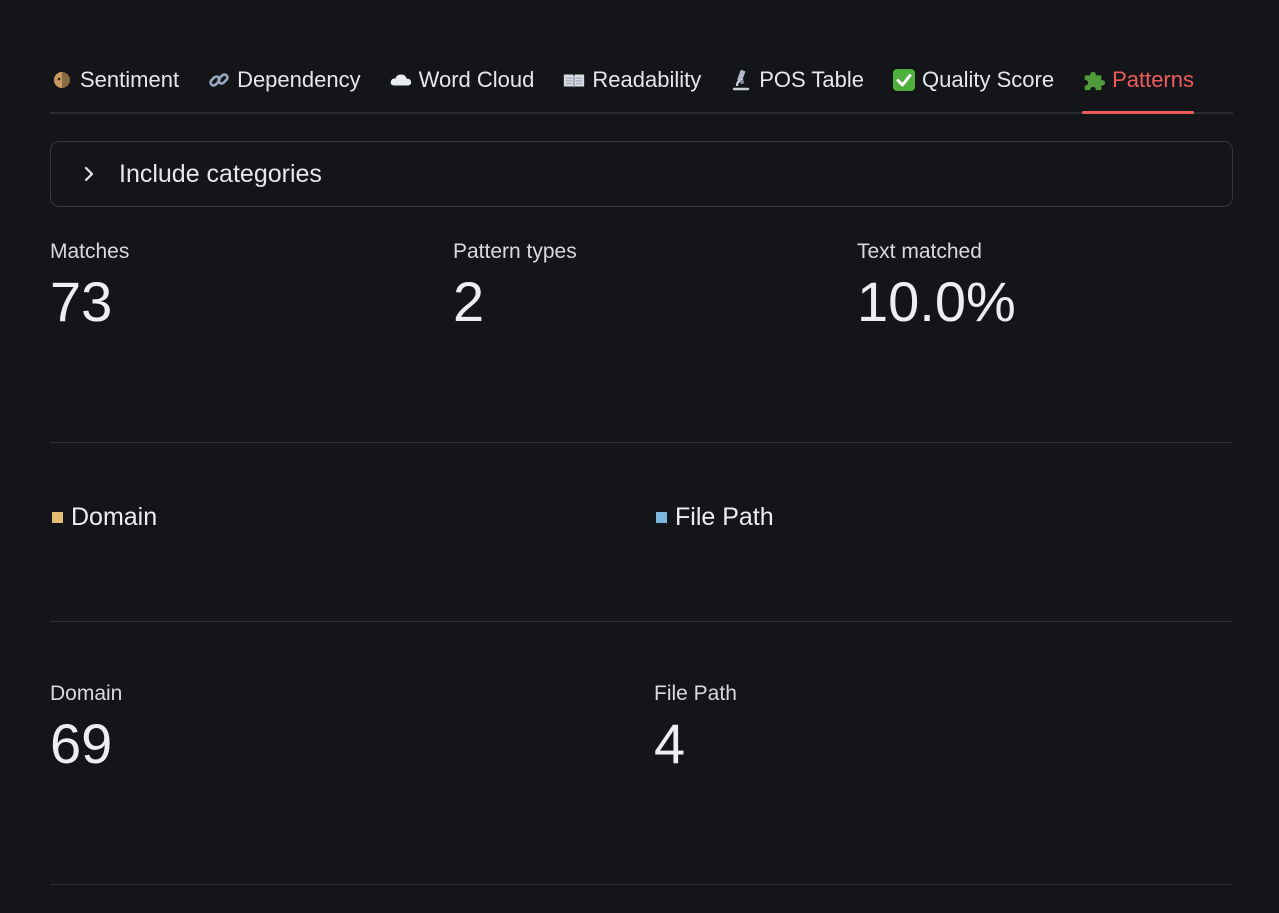 The width and height of the screenshot is (1279, 913). What do you see at coordinates (919, 251) in the screenshot?
I see `metric-label: Text matched` at bounding box center [919, 251].